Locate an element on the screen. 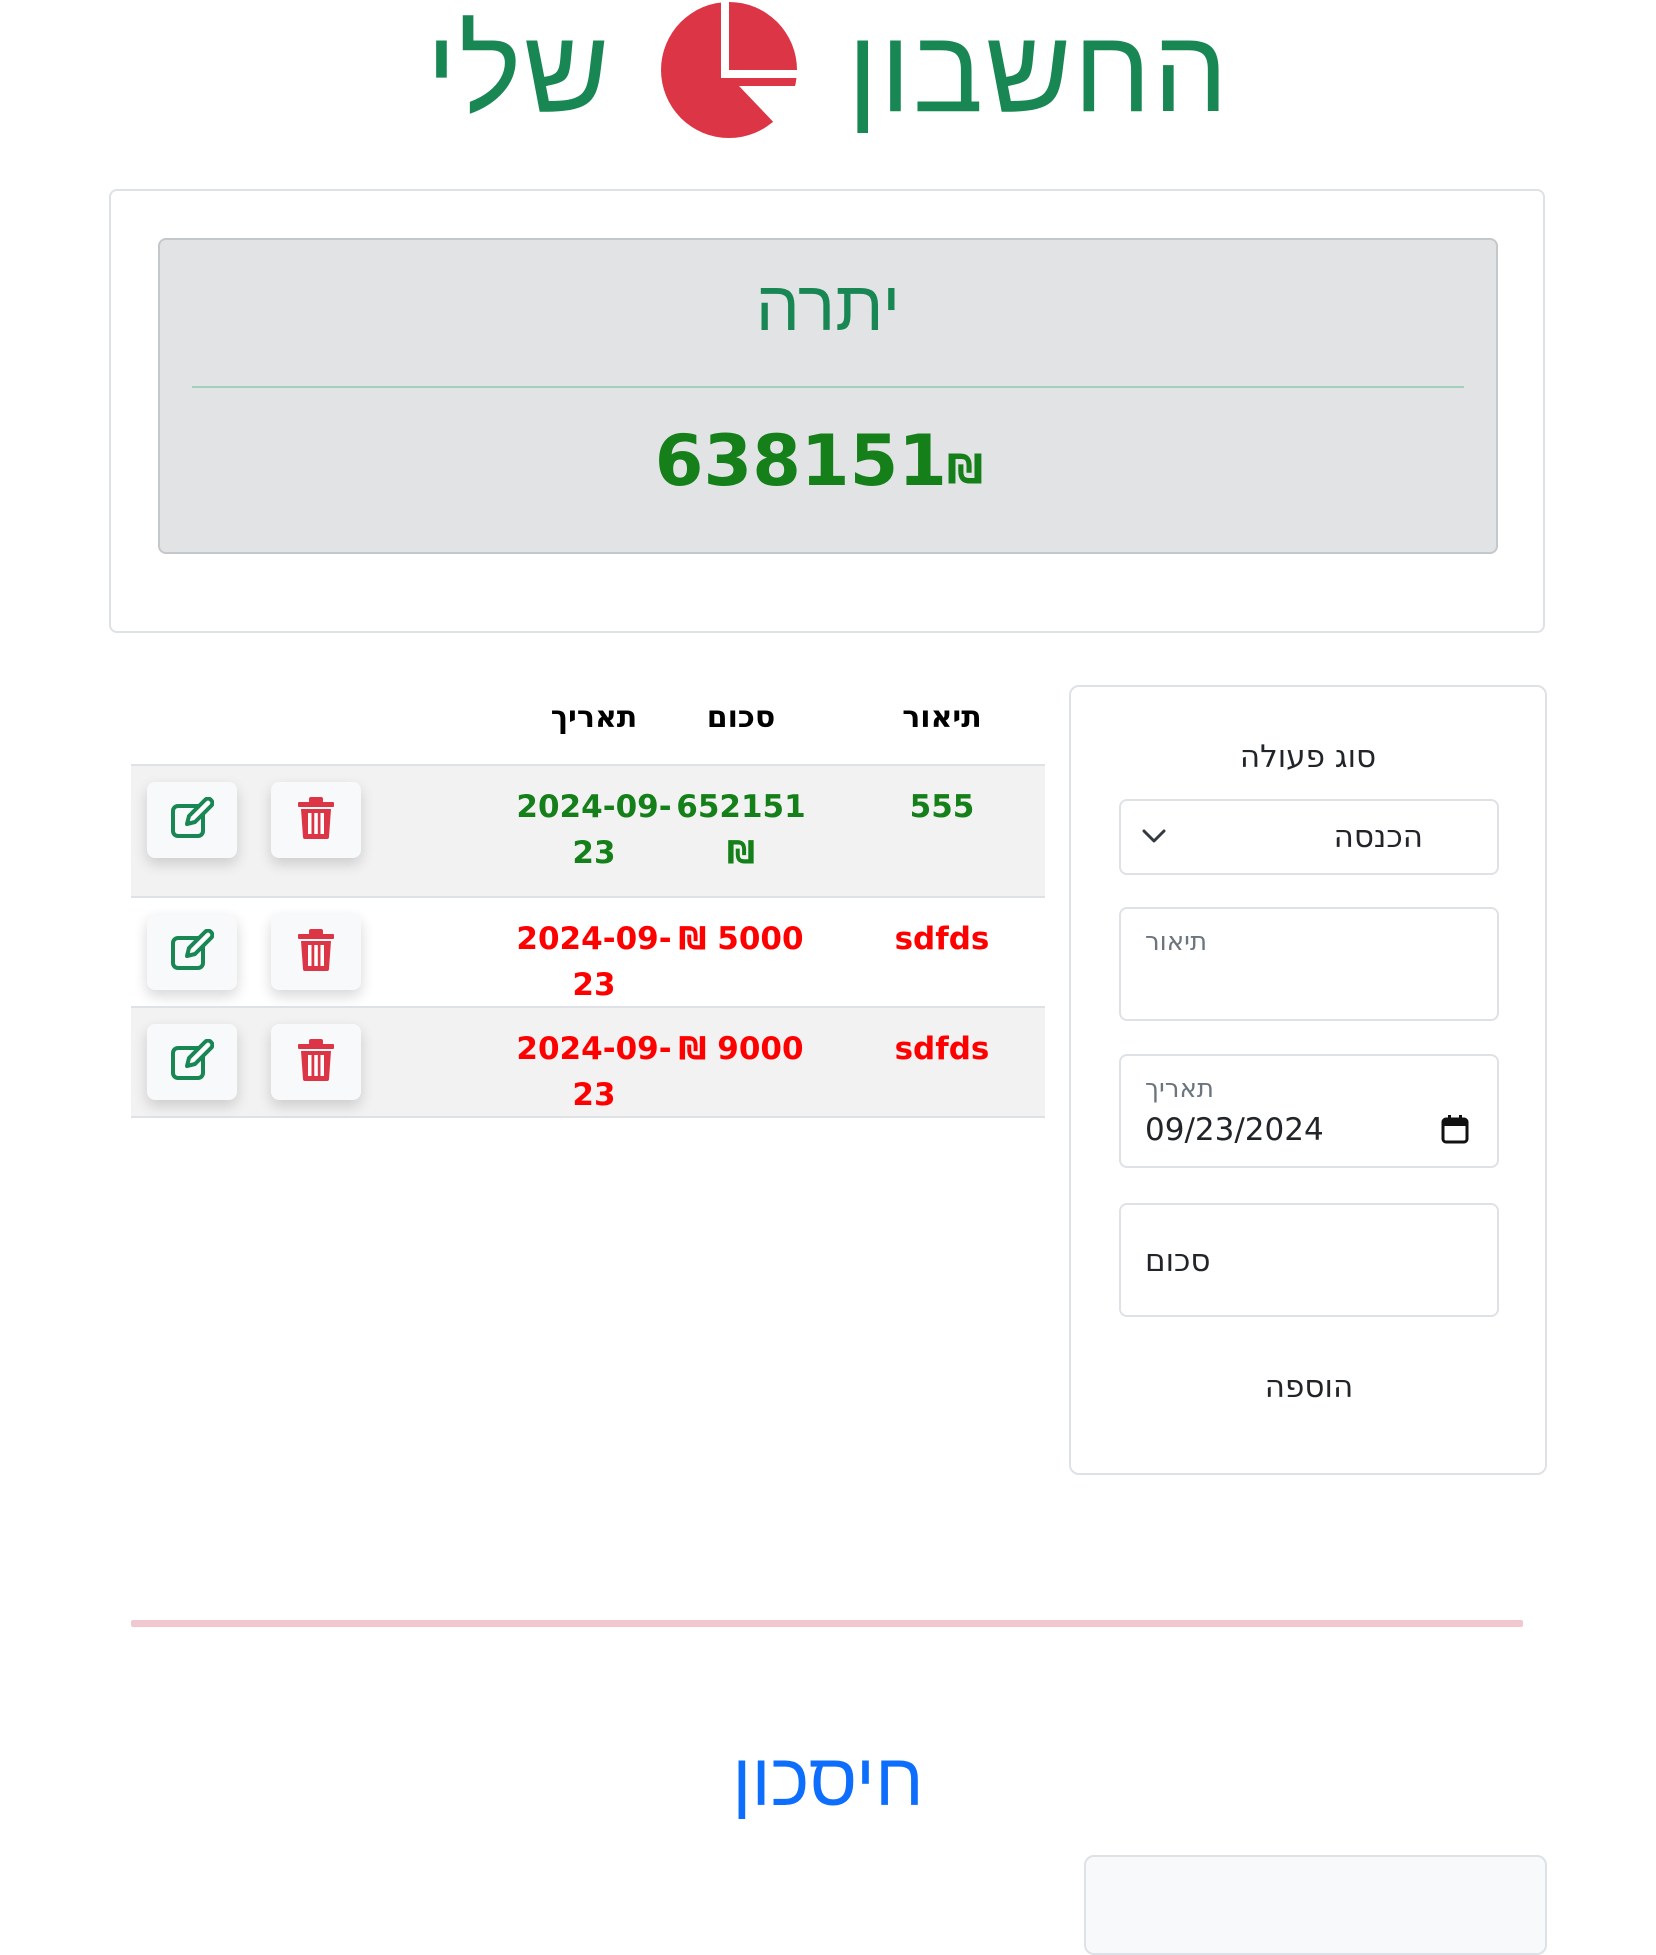 This screenshot has height=1955, width=1656. date-field: תאריך 09/23/2024 is located at coordinates (1309, 1111).